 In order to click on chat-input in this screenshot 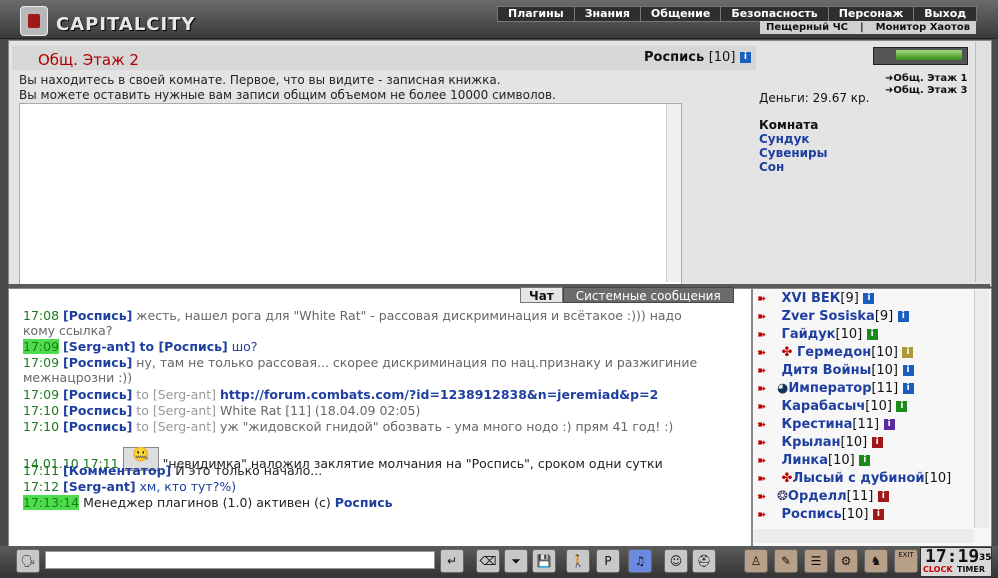, I will do `click(240, 560)`.